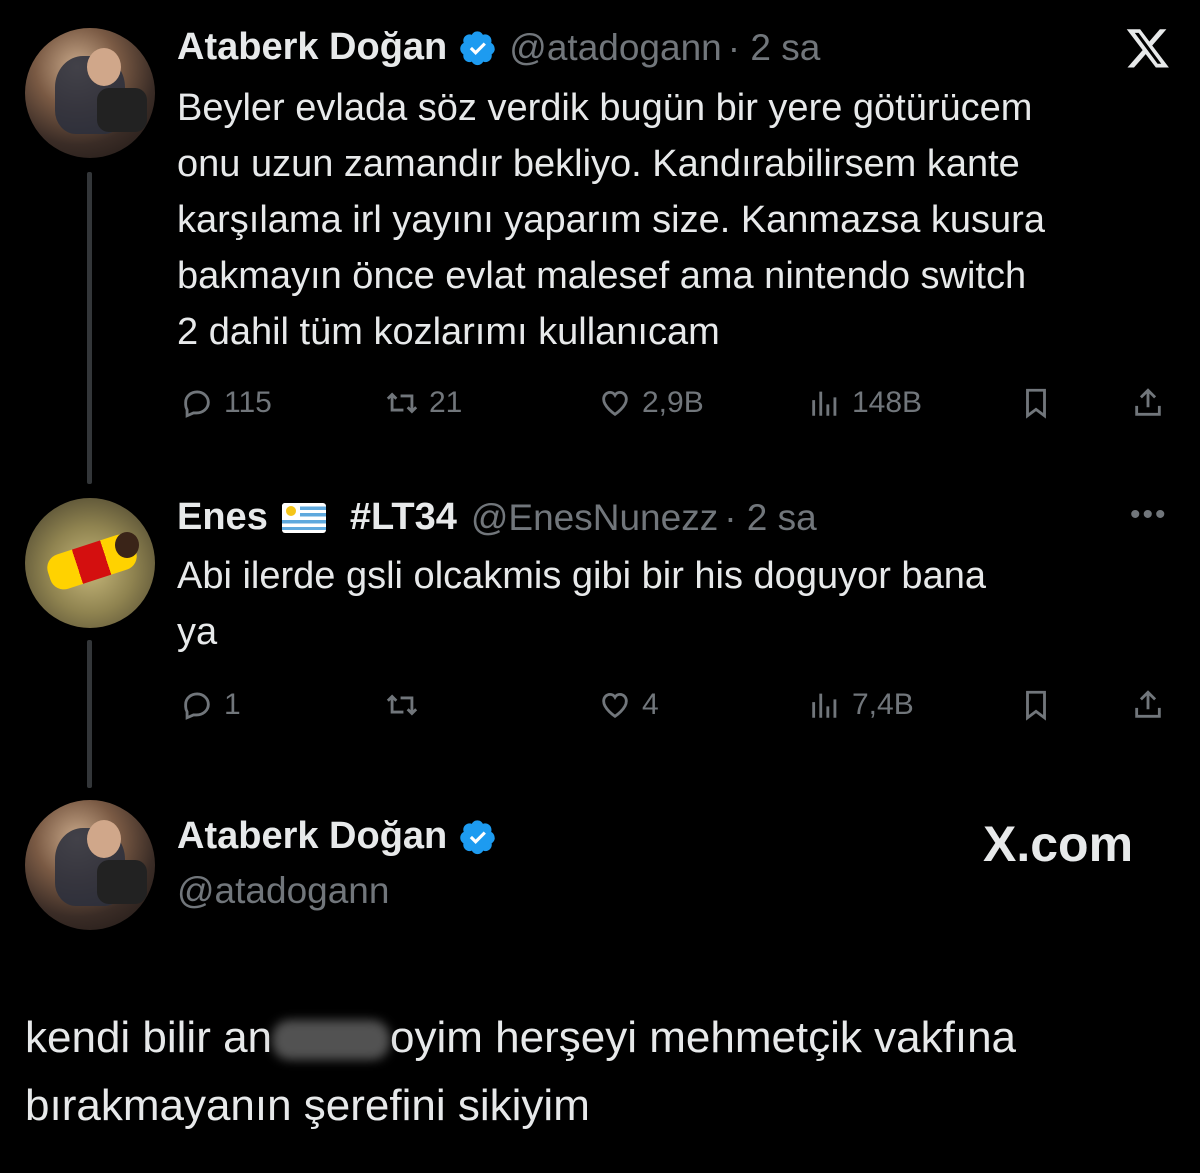 This screenshot has width=1200, height=1173. I want to click on views-count: 148B, so click(887, 402).